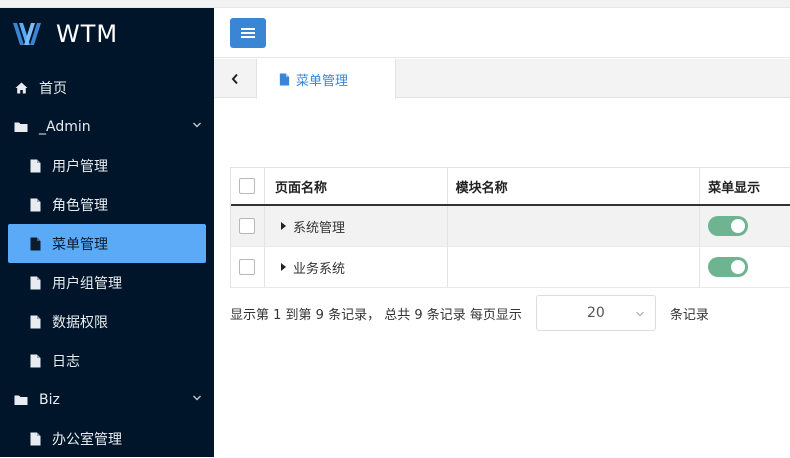 This screenshot has height=458, width=790. What do you see at coordinates (356, 186) in the screenshot?
I see `column-header-page-name: 页面名称` at bounding box center [356, 186].